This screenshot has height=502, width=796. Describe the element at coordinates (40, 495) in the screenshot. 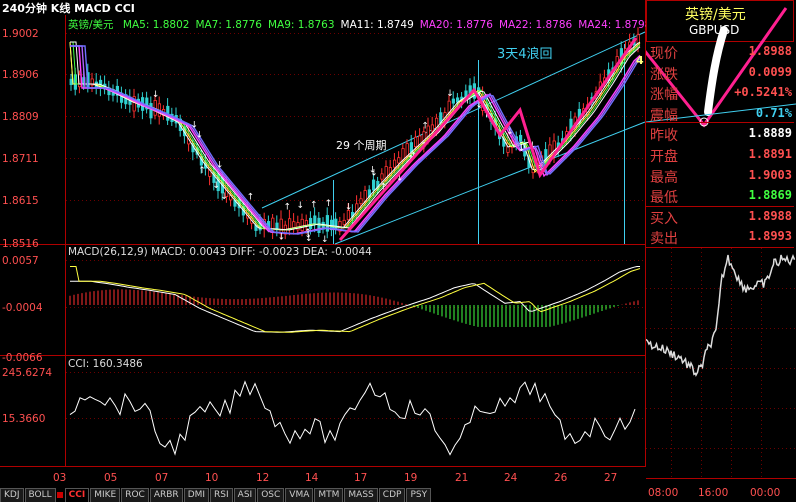

I see `tab-boll: BOLL` at that location.